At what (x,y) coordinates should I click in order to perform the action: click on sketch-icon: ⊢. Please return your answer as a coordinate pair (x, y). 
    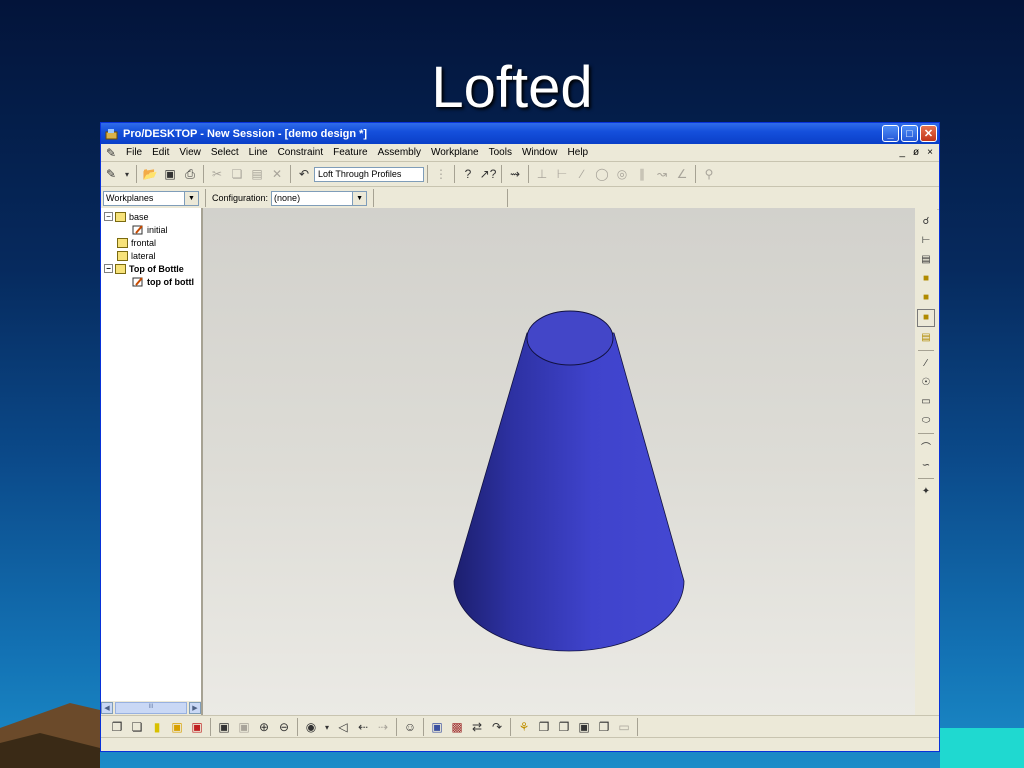
    Looking at the image, I should click on (926, 241).